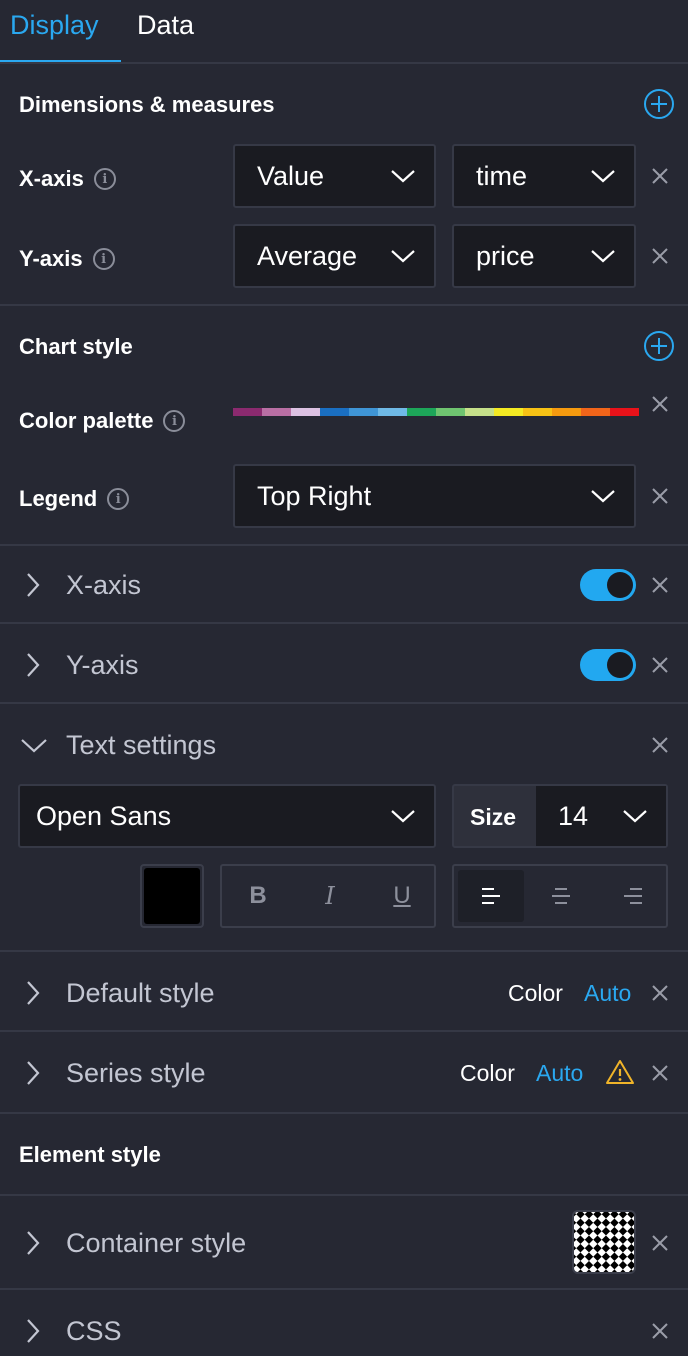 The image size is (688, 1356). What do you see at coordinates (227, 816) in the screenshot?
I see `font-family-select: Open Sans` at bounding box center [227, 816].